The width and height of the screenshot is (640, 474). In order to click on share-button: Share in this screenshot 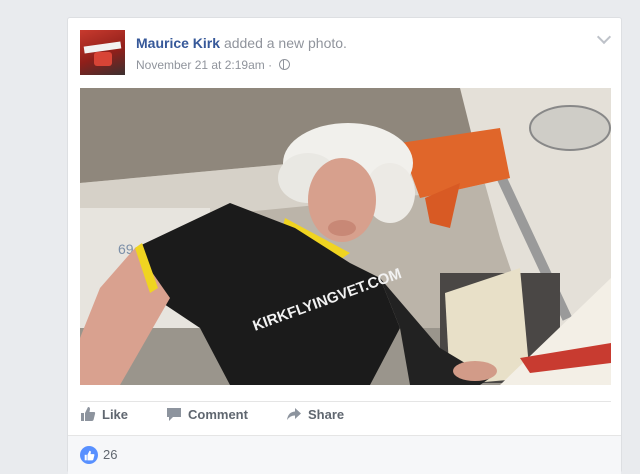, I will do `click(315, 414)`.